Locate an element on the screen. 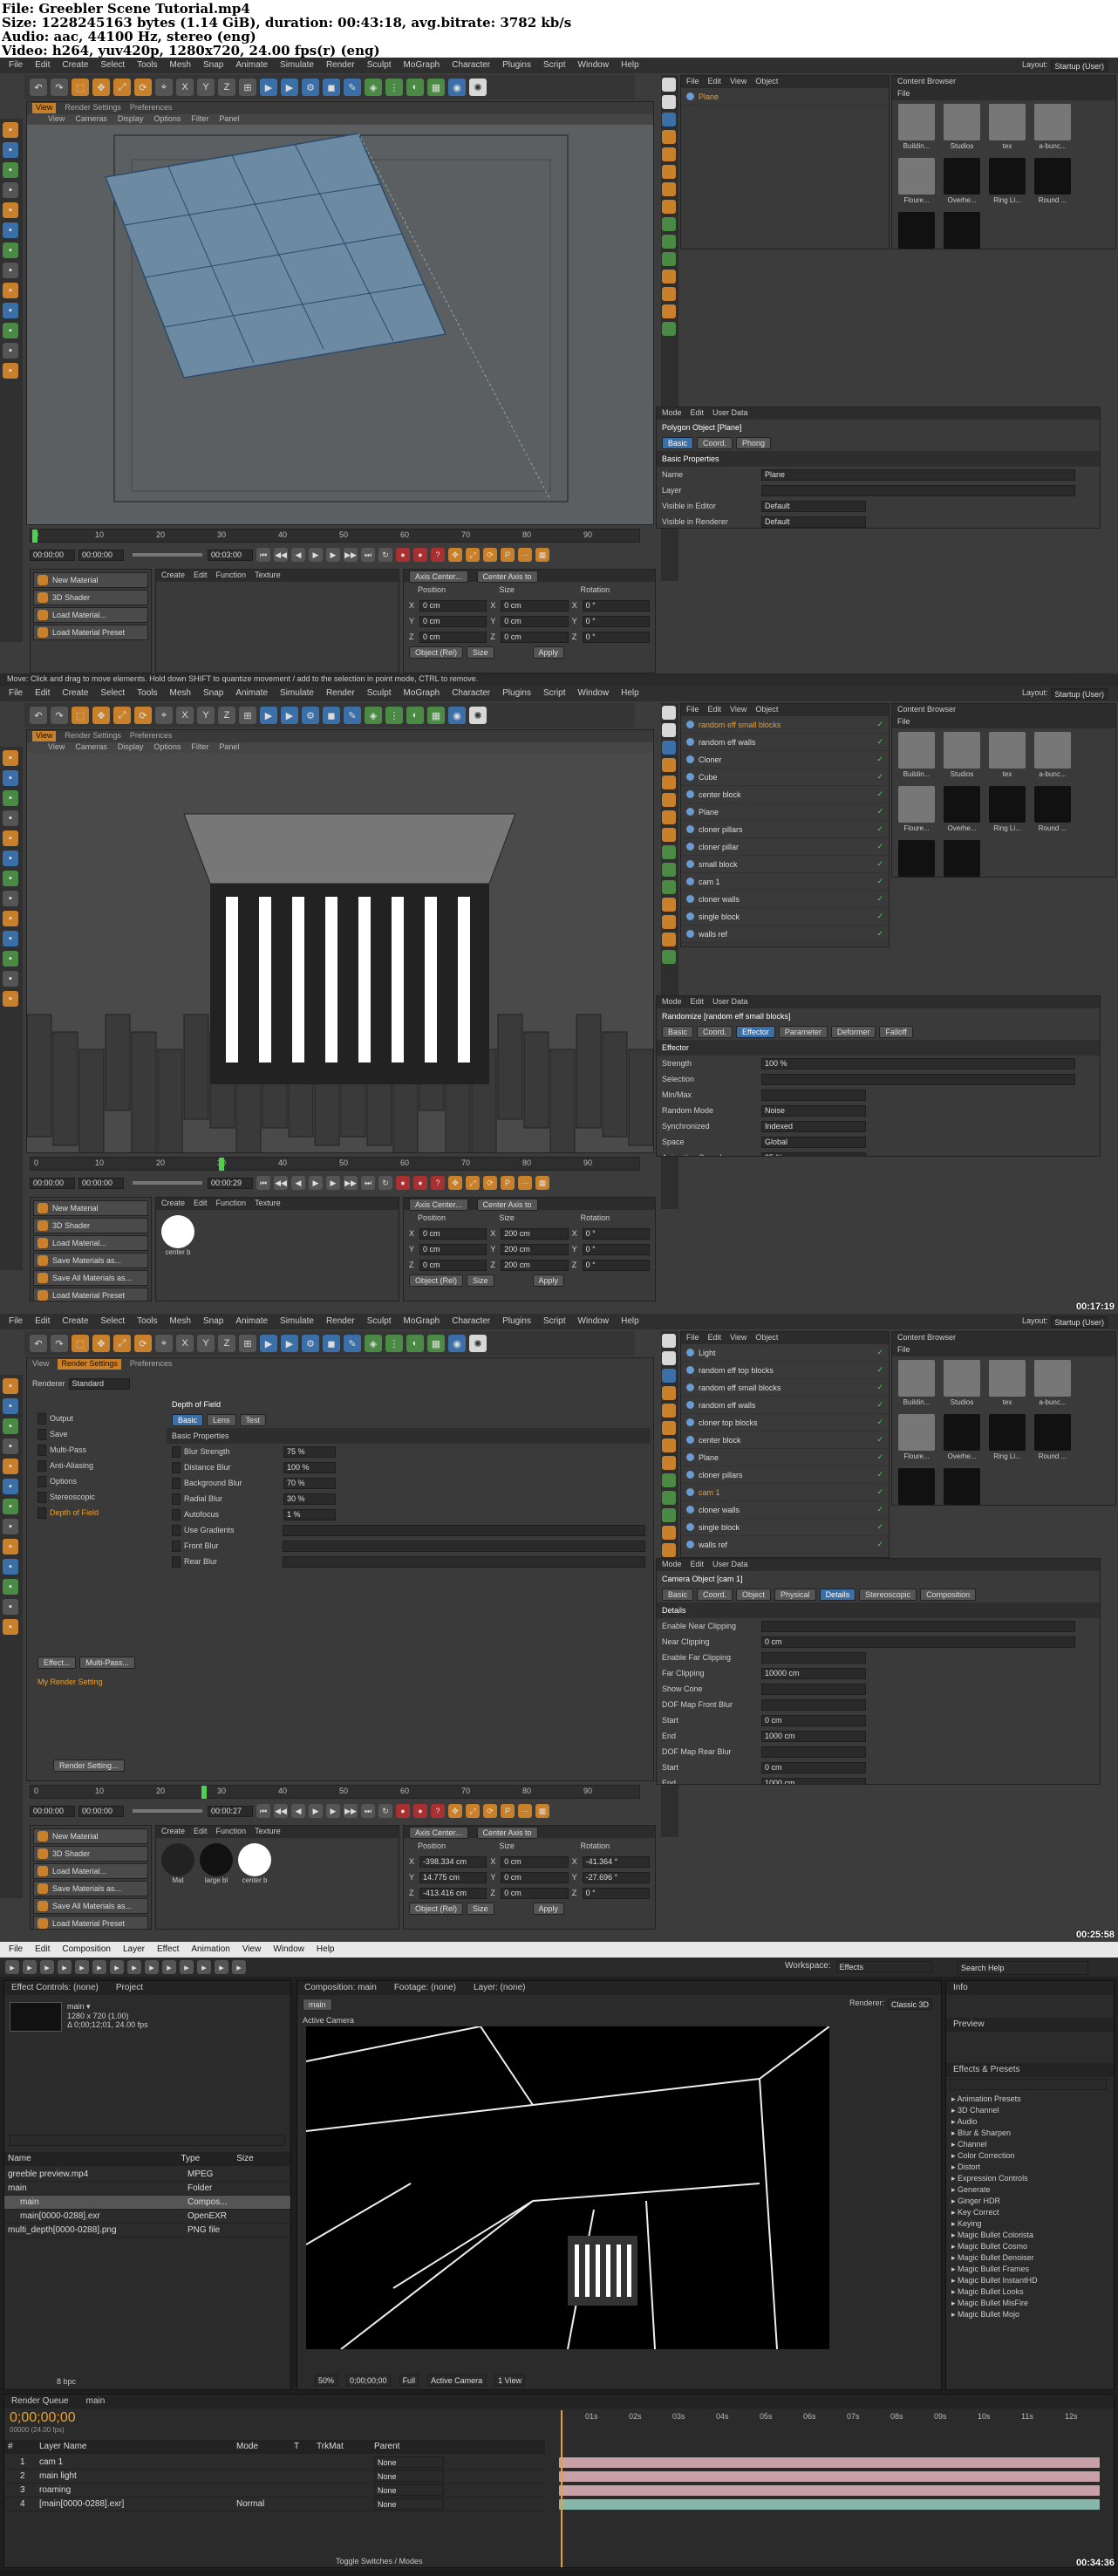 This screenshot has width=1118, height=2576. layer-col-1: Layer Name is located at coordinates (135, 2446).